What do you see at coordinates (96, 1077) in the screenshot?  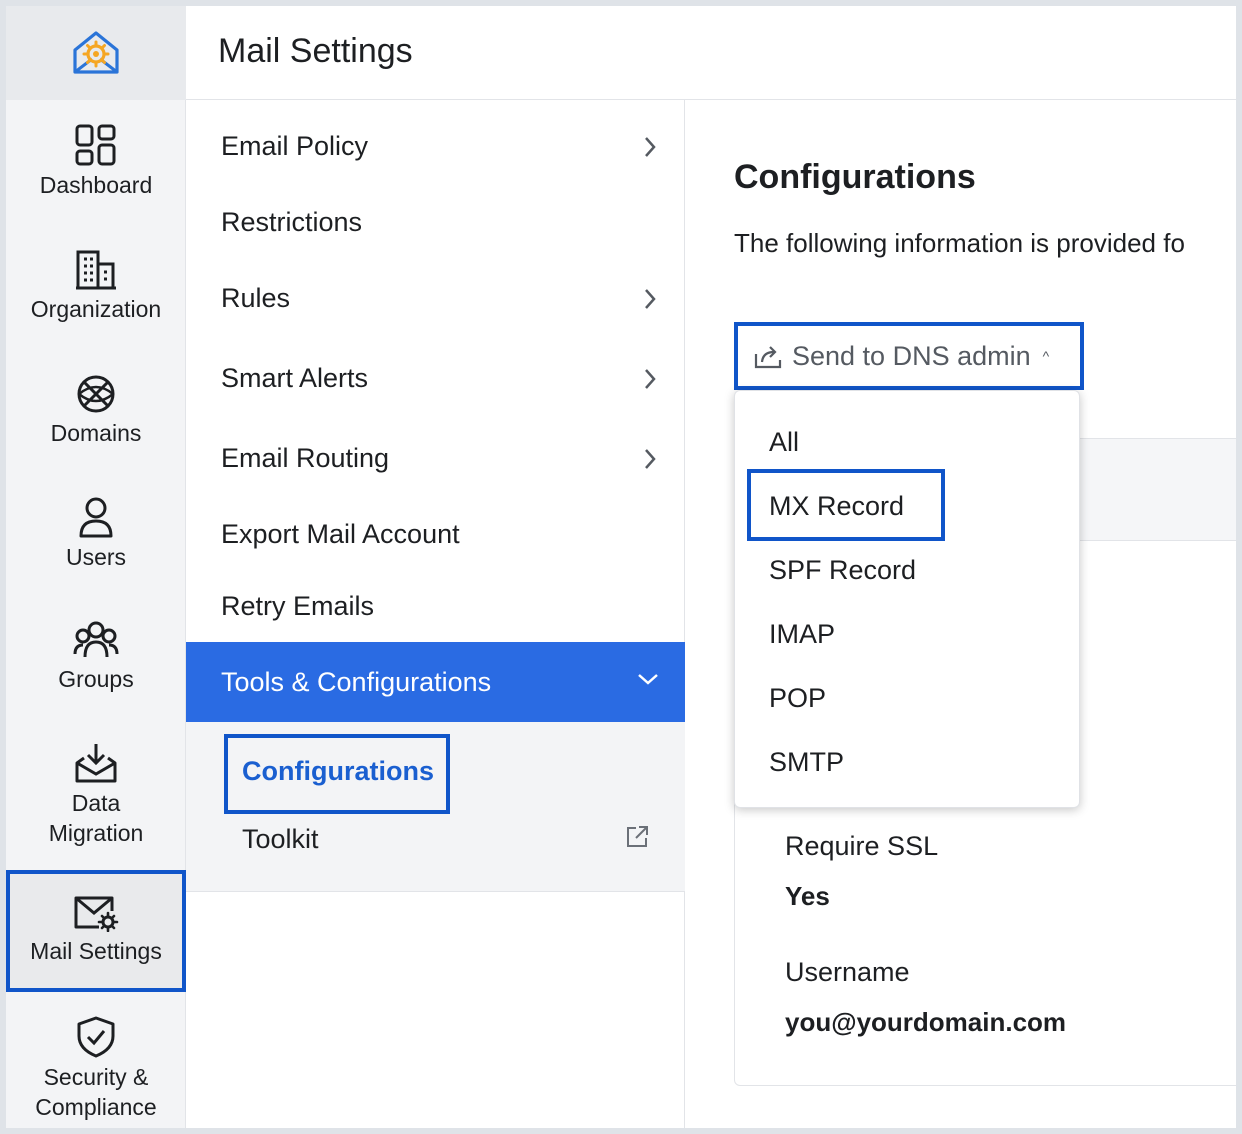 I see `rail-item-label-line1: Security &` at bounding box center [96, 1077].